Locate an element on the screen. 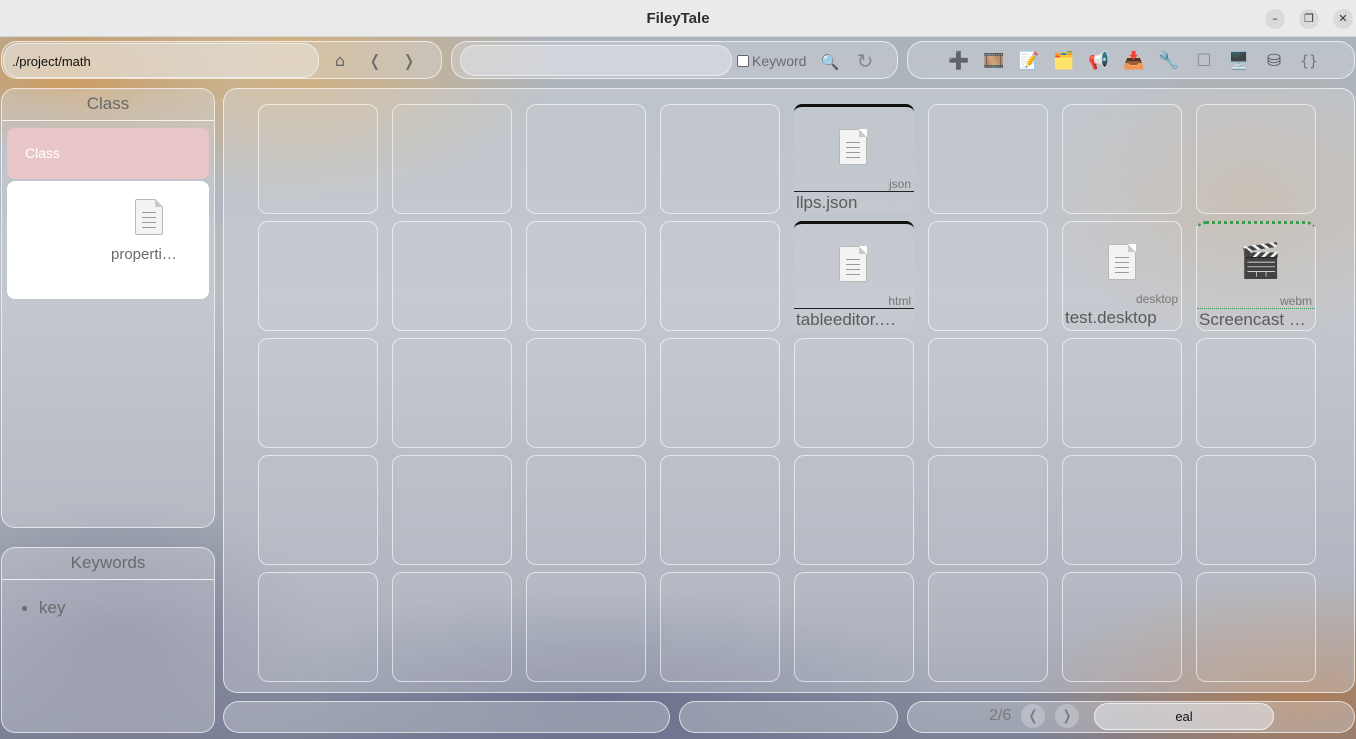  file-name: llps.json is located at coordinates (827, 202).